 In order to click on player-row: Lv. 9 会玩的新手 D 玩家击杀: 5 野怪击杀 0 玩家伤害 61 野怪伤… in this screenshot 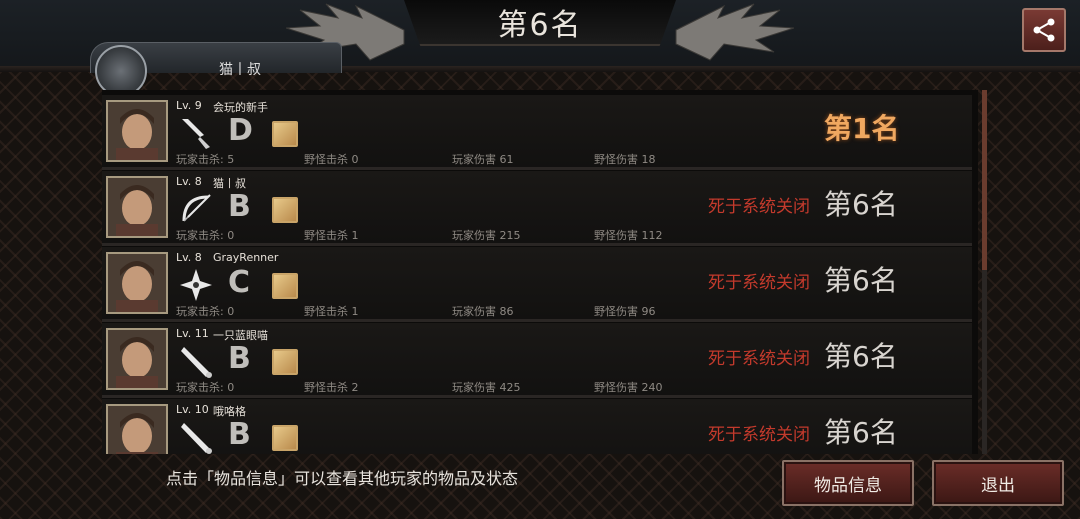, I will do `click(537, 132)`.